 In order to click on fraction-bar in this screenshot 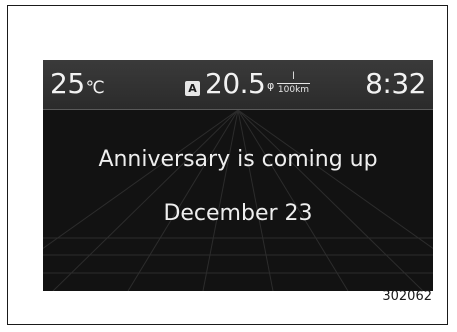, I will do `click(293, 83)`.